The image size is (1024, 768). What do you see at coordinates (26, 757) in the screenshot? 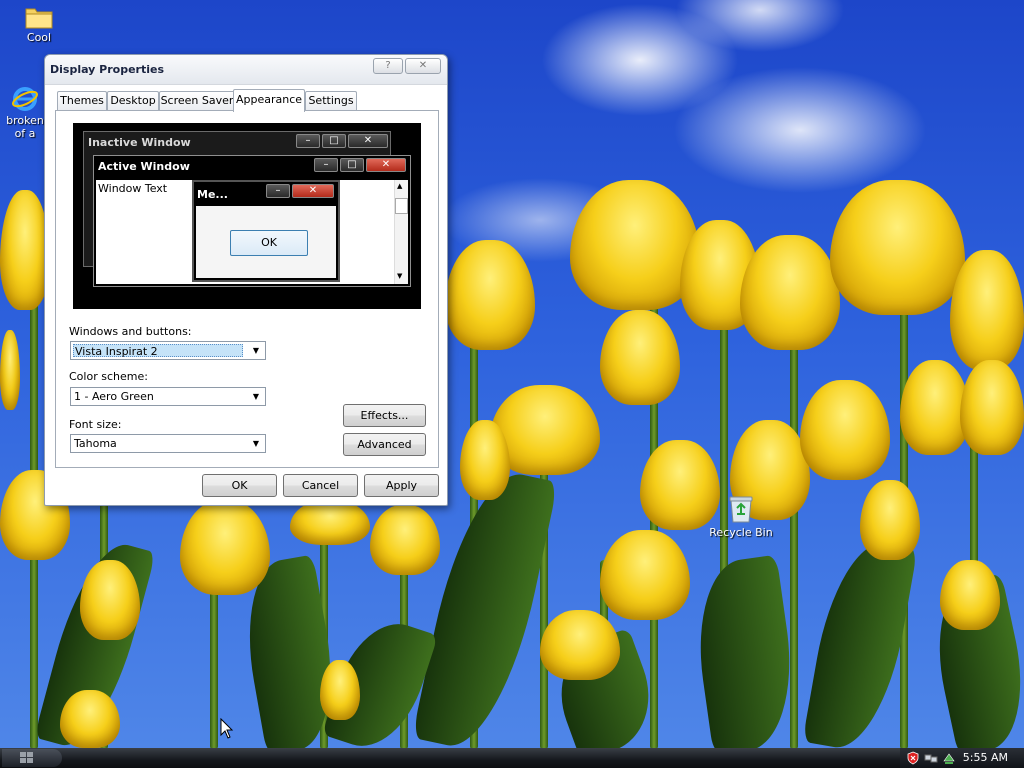
I see `windows-logo-icon` at bounding box center [26, 757].